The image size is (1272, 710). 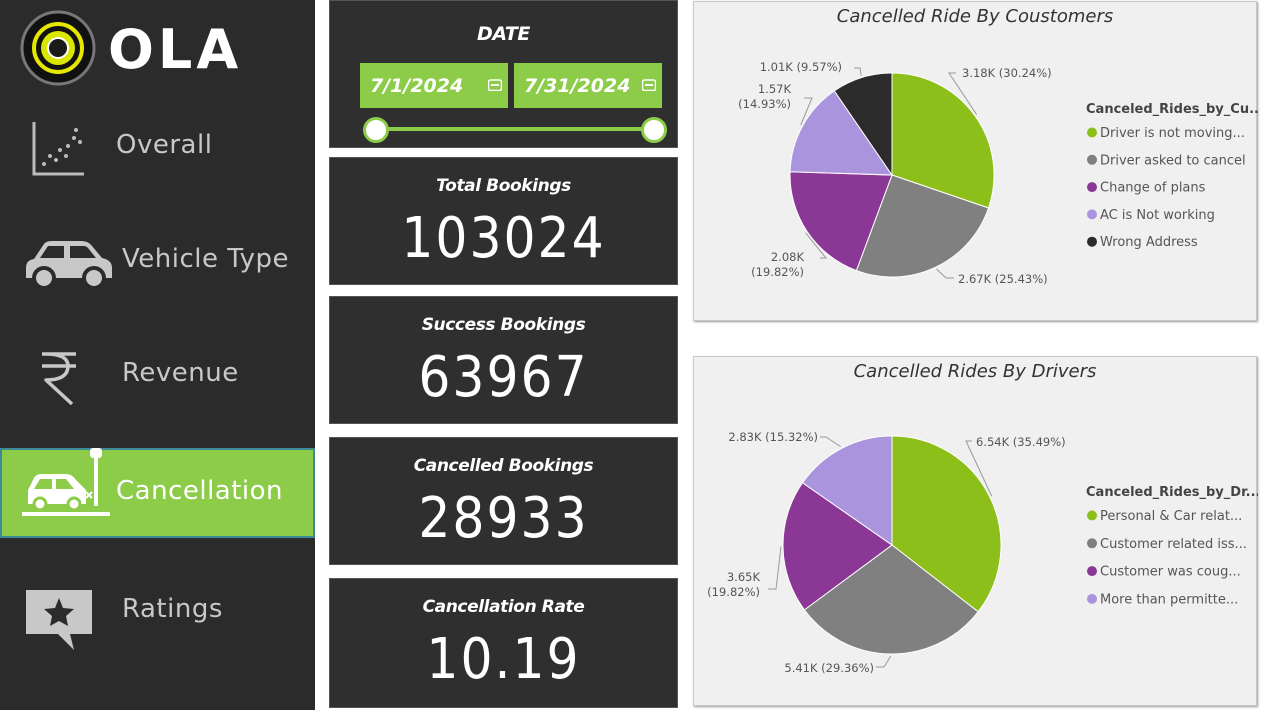 I want to click on sidebar-item-label: Ratings, so click(x=172, y=609).